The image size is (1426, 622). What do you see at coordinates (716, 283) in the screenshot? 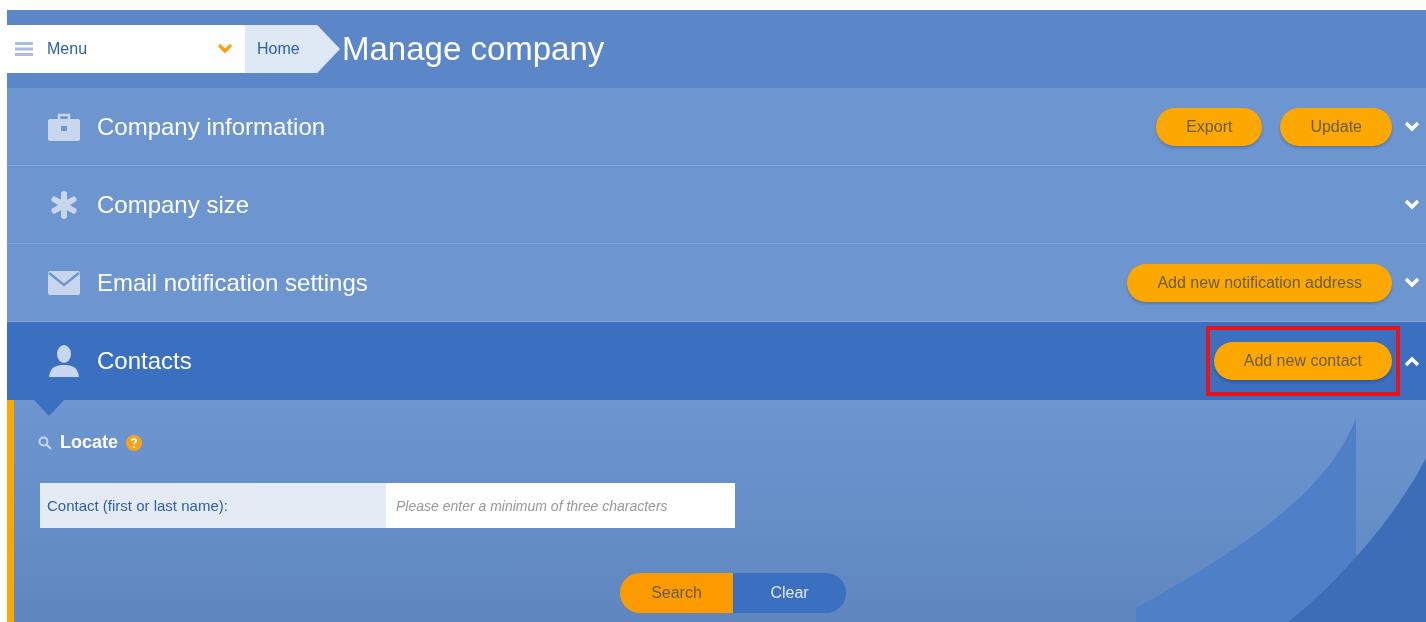
I see `accordion-header: Email notification settings Add new notification address` at bounding box center [716, 283].